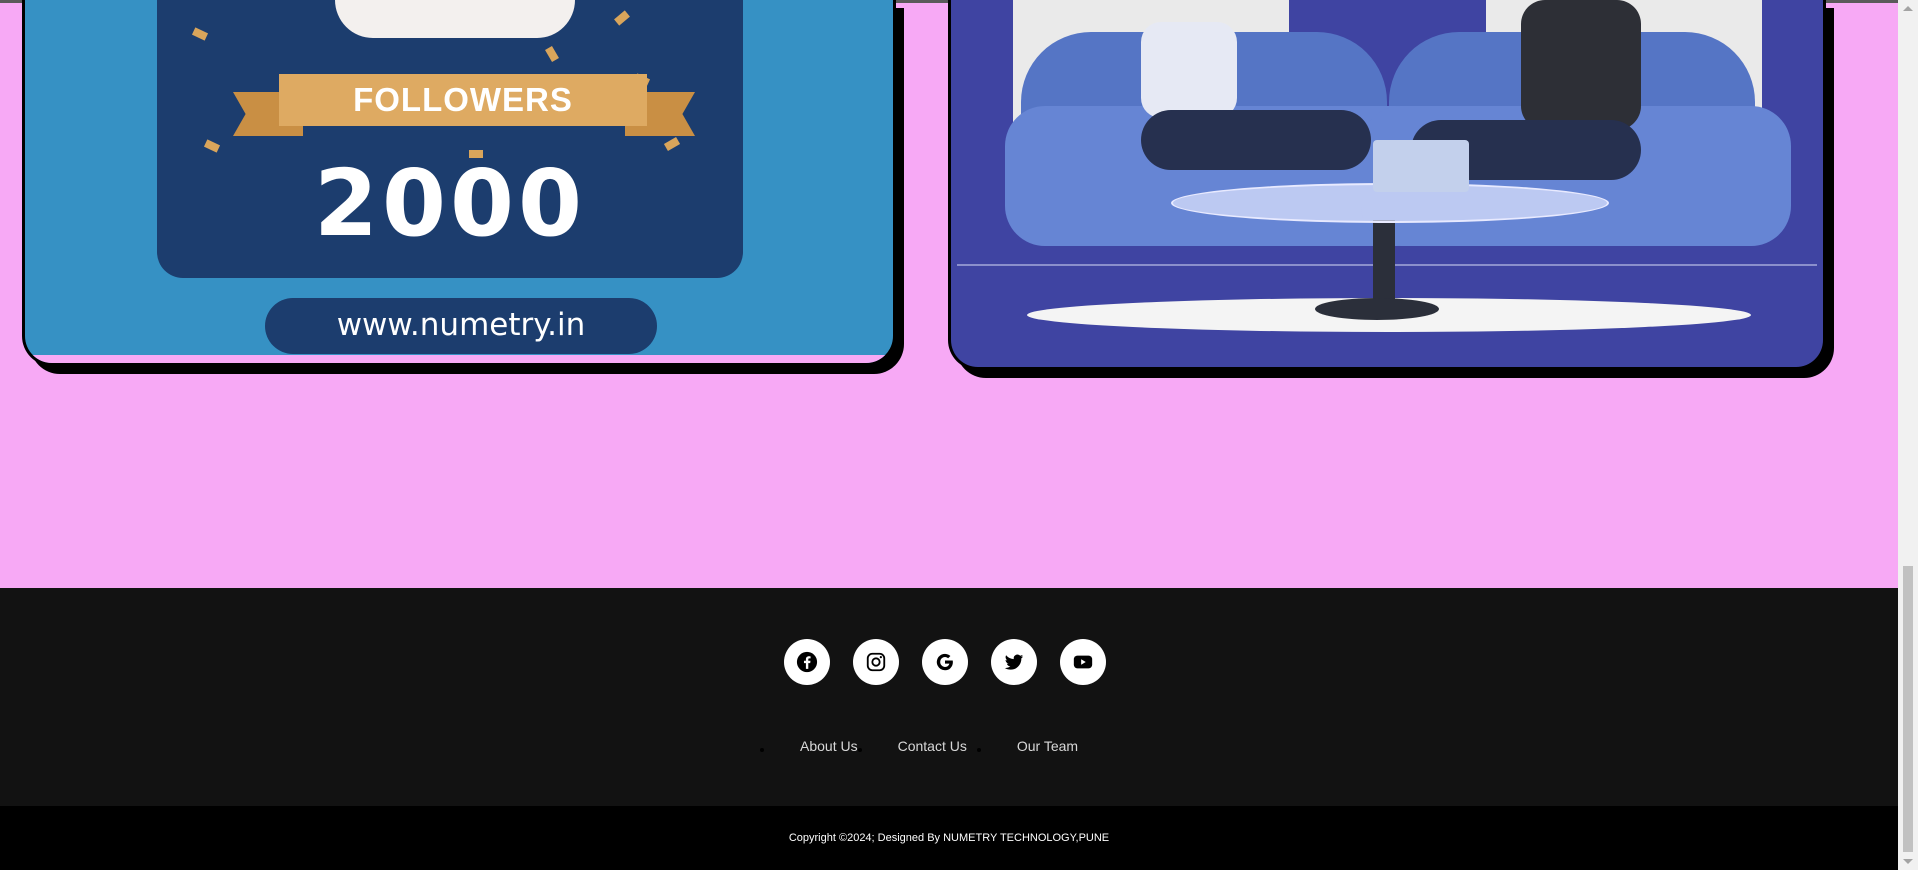  I want to click on table-stem, so click(1384, 264).